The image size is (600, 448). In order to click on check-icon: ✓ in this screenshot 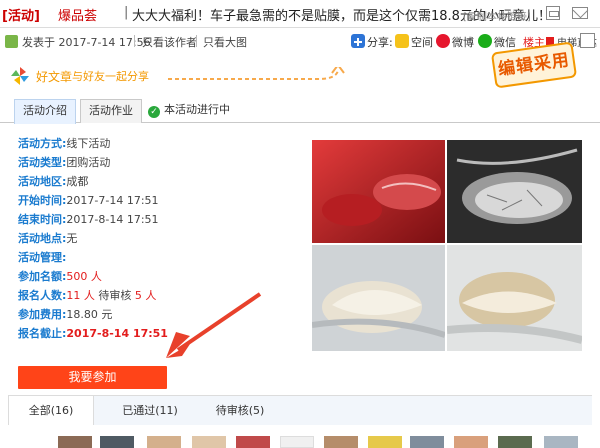, I will do `click(154, 112)`.